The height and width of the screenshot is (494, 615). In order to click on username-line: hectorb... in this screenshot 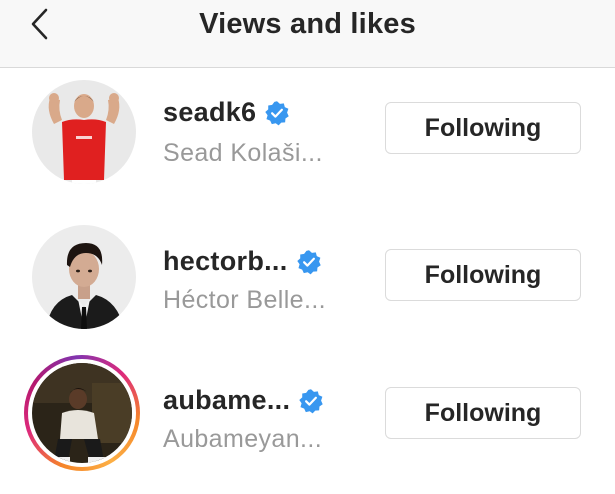, I will do `click(242, 261)`.